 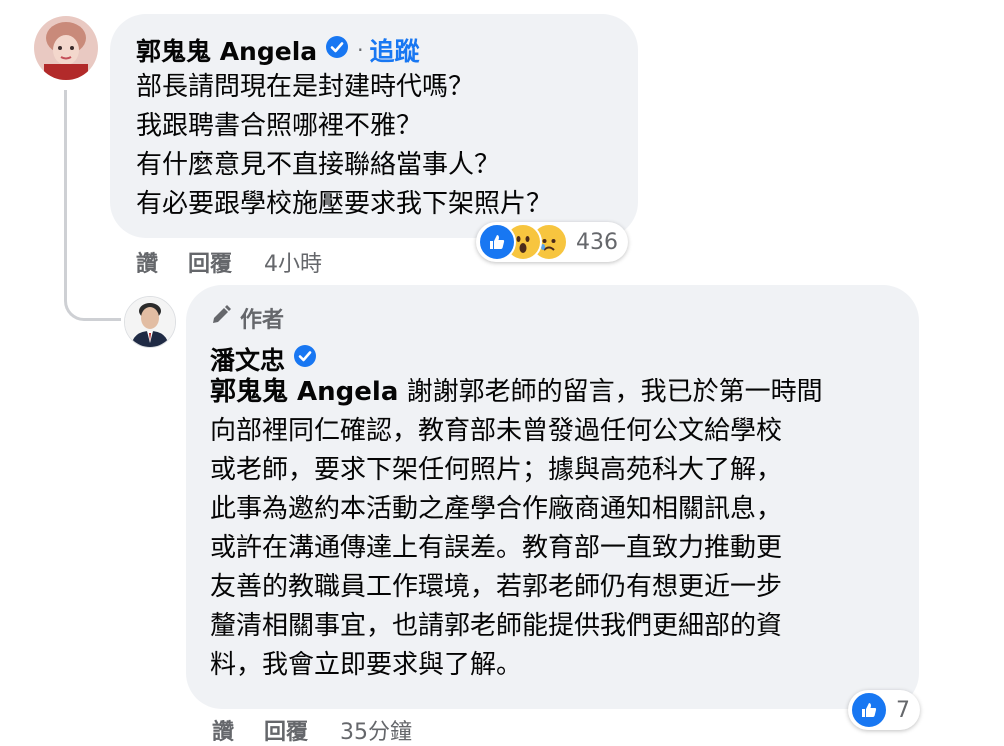 What do you see at coordinates (344, 204) in the screenshot?
I see `comment-line: 有必要跟學校施壓要求我下架照片？` at bounding box center [344, 204].